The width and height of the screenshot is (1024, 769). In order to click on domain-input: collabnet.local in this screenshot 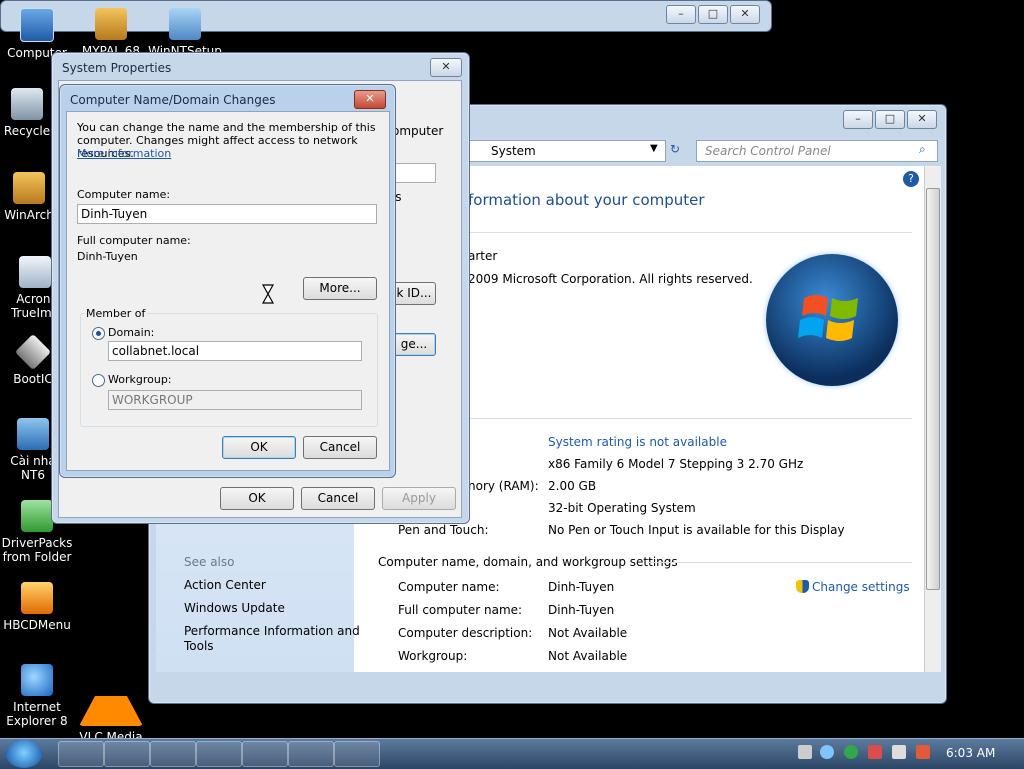, I will do `click(235, 351)`.